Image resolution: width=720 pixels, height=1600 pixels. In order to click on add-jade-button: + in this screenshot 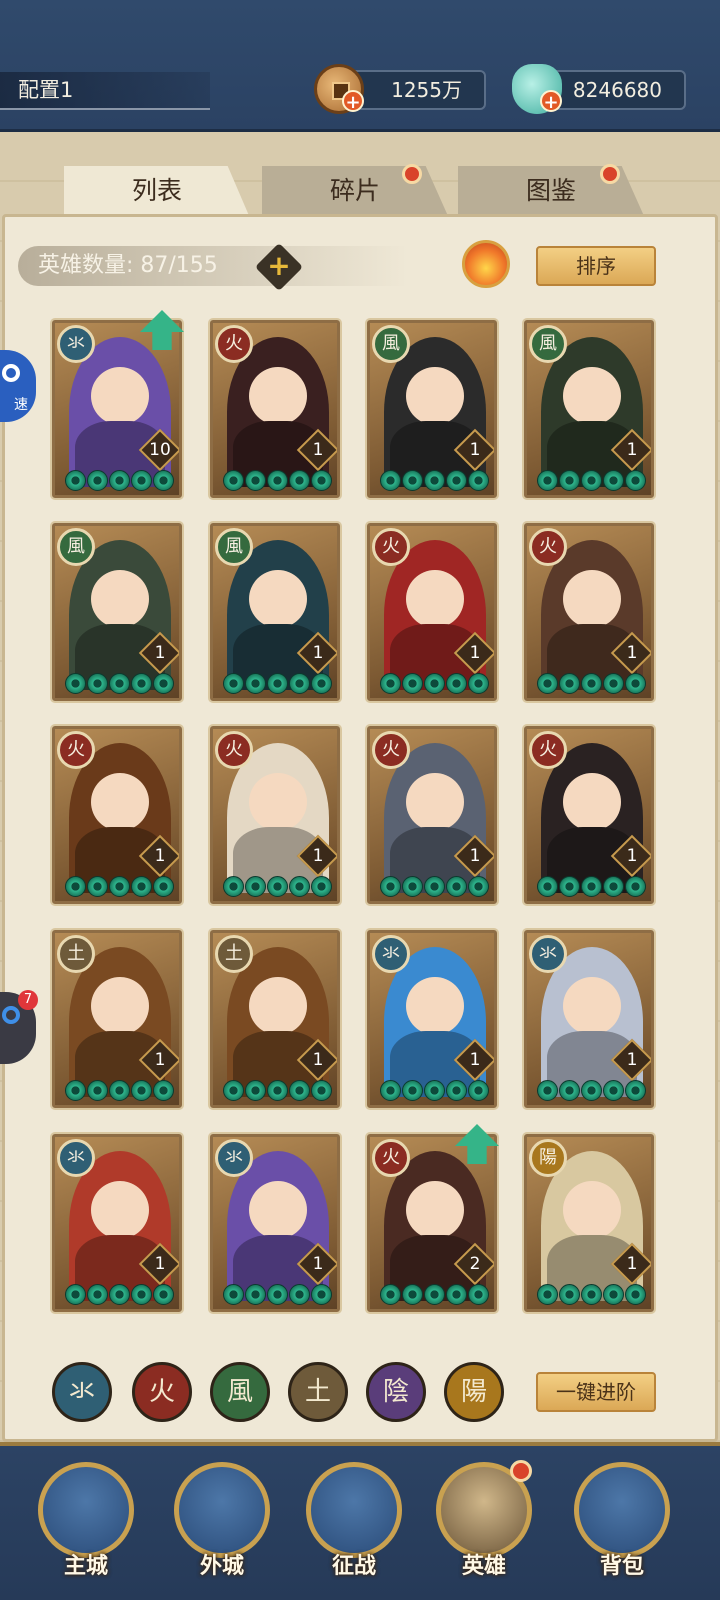, I will do `click(551, 101)`.